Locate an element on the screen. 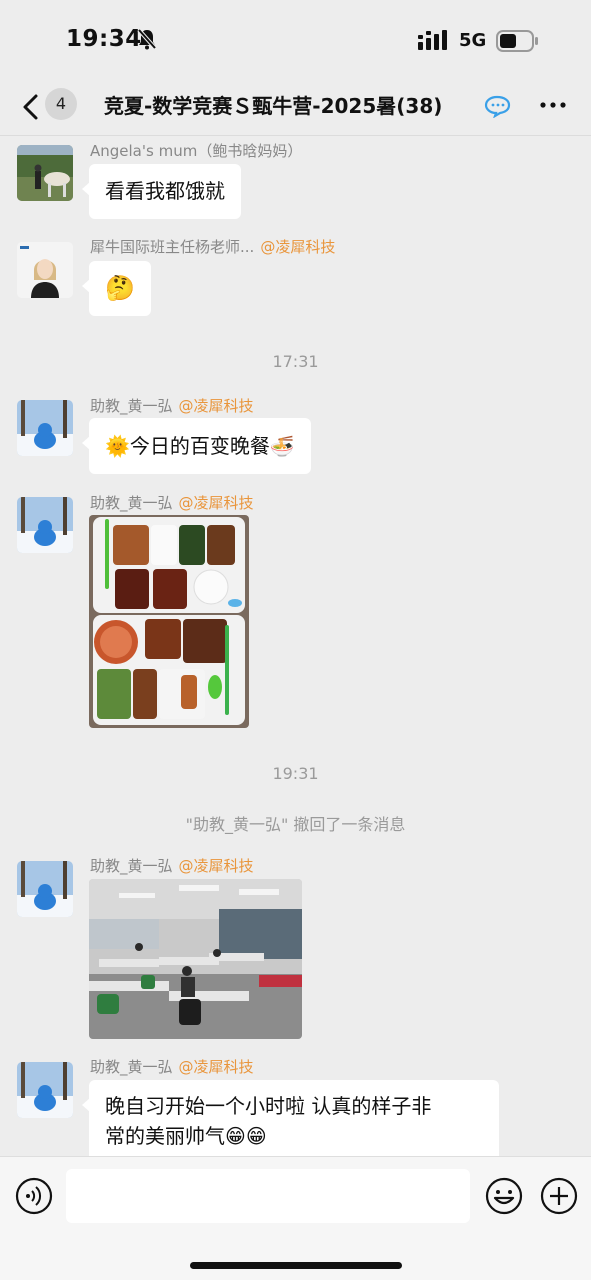 The width and height of the screenshot is (591, 1280). timestamp: 17:31 is located at coordinates (295, 361).